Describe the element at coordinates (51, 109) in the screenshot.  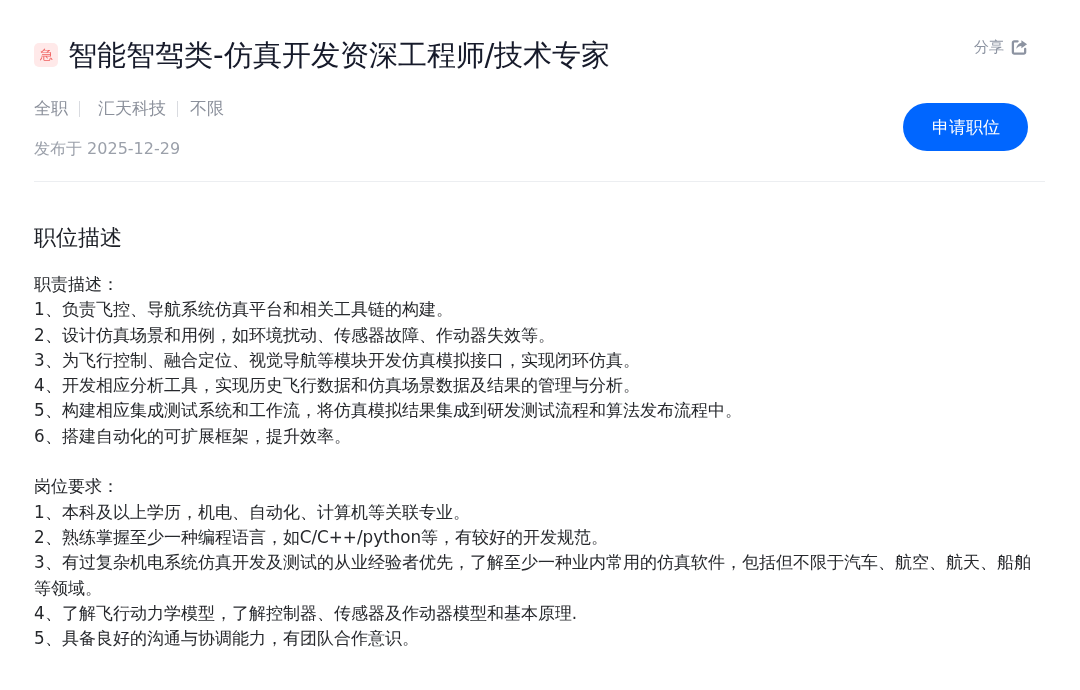
I see `job-meta-text: 全职` at that location.